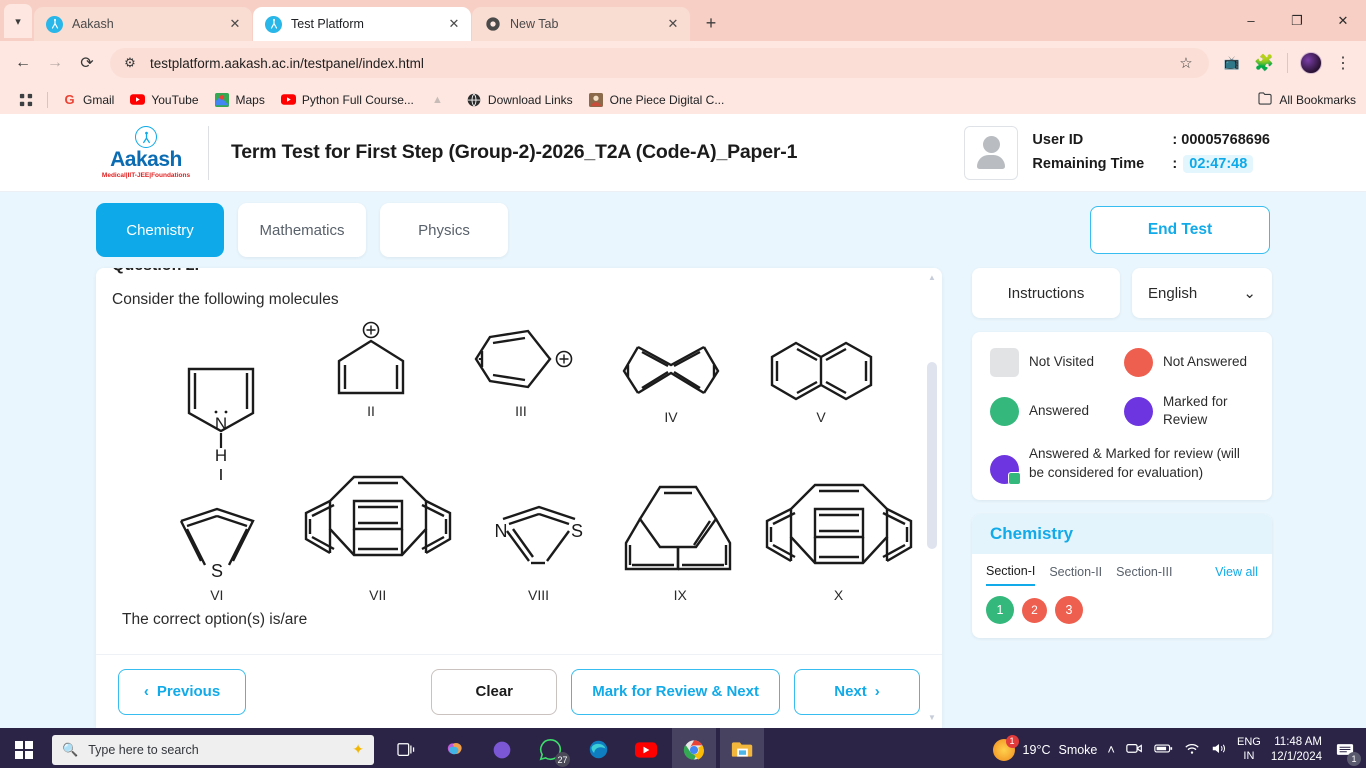 The height and width of the screenshot is (768, 1366). Describe the element at coordinates (1218, 164) in the screenshot. I see `remaining-time-value: 02:47:48` at that location.